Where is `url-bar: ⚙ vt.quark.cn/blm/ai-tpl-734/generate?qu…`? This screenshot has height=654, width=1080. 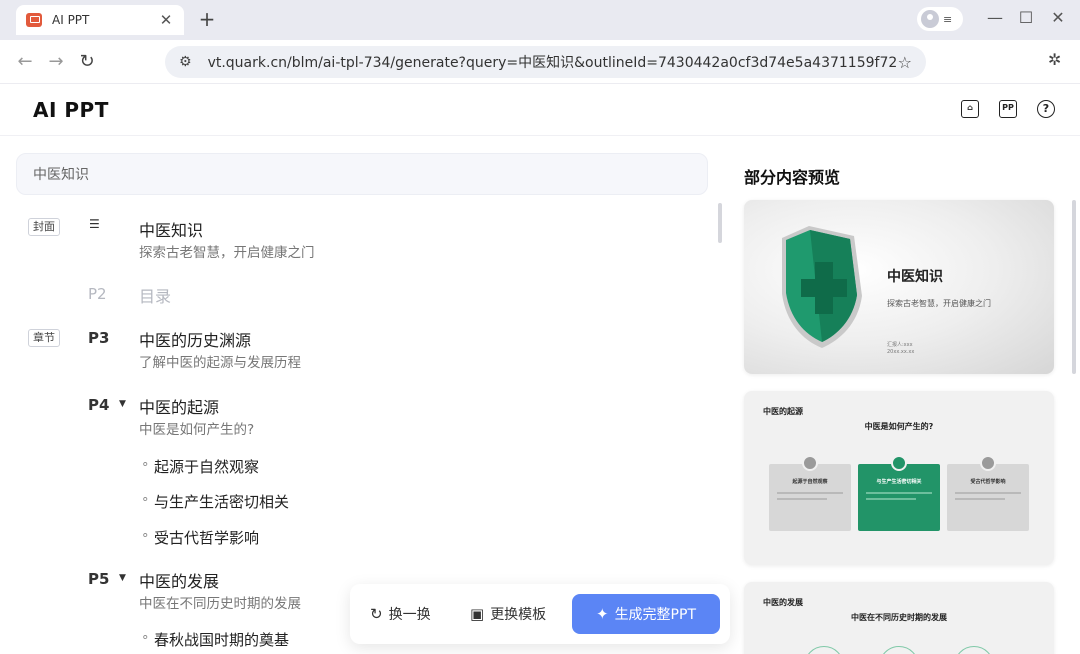
url-bar: ⚙ vt.quark.cn/blm/ai-tpl-734/generate?qu… is located at coordinates (545, 62).